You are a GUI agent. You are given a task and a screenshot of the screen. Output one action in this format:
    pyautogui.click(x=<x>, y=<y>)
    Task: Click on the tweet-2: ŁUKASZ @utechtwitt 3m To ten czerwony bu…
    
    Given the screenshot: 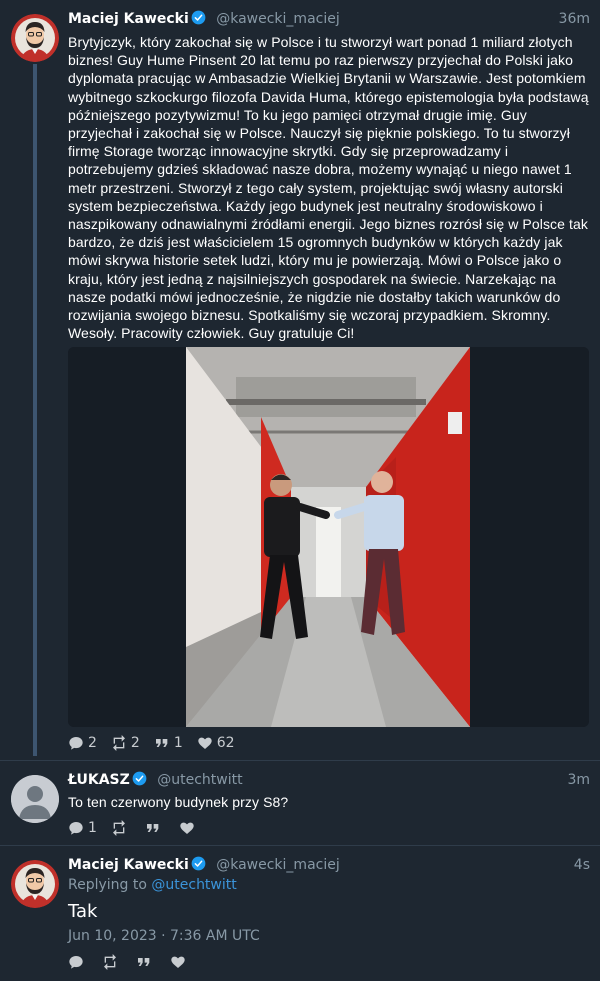 What is the action you would take?
    pyautogui.click(x=300, y=803)
    